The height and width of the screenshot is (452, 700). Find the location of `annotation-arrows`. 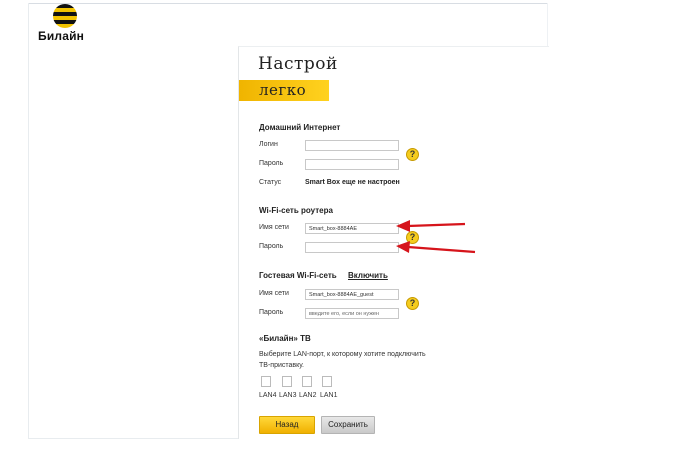

annotation-arrows is located at coordinates (436, 237).